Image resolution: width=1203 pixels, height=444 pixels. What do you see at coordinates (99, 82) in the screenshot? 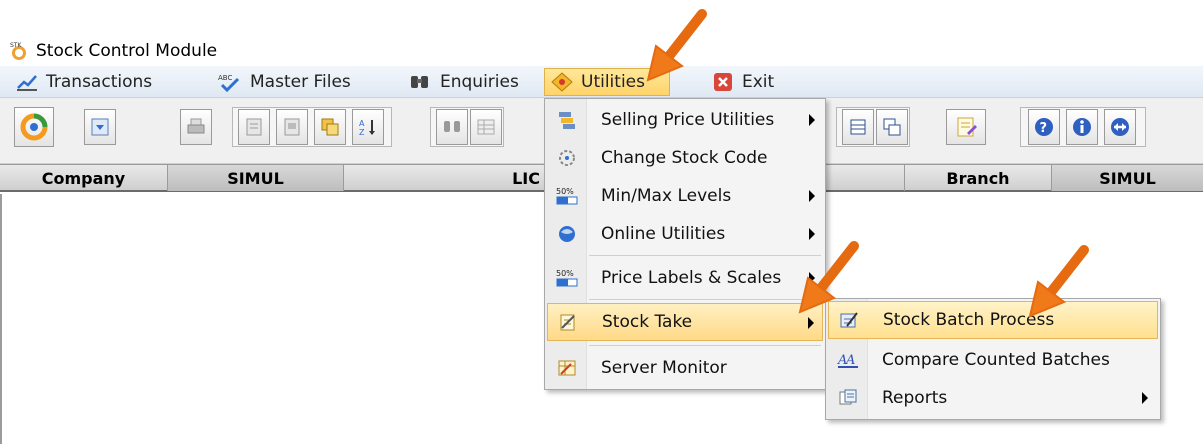
I see `menu-transactions-label: Transactions` at bounding box center [99, 82].